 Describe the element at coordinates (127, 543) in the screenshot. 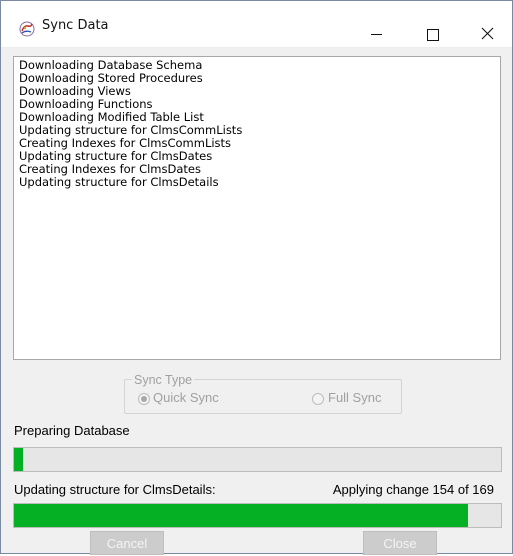

I see `cancel-button: Cancel` at that location.